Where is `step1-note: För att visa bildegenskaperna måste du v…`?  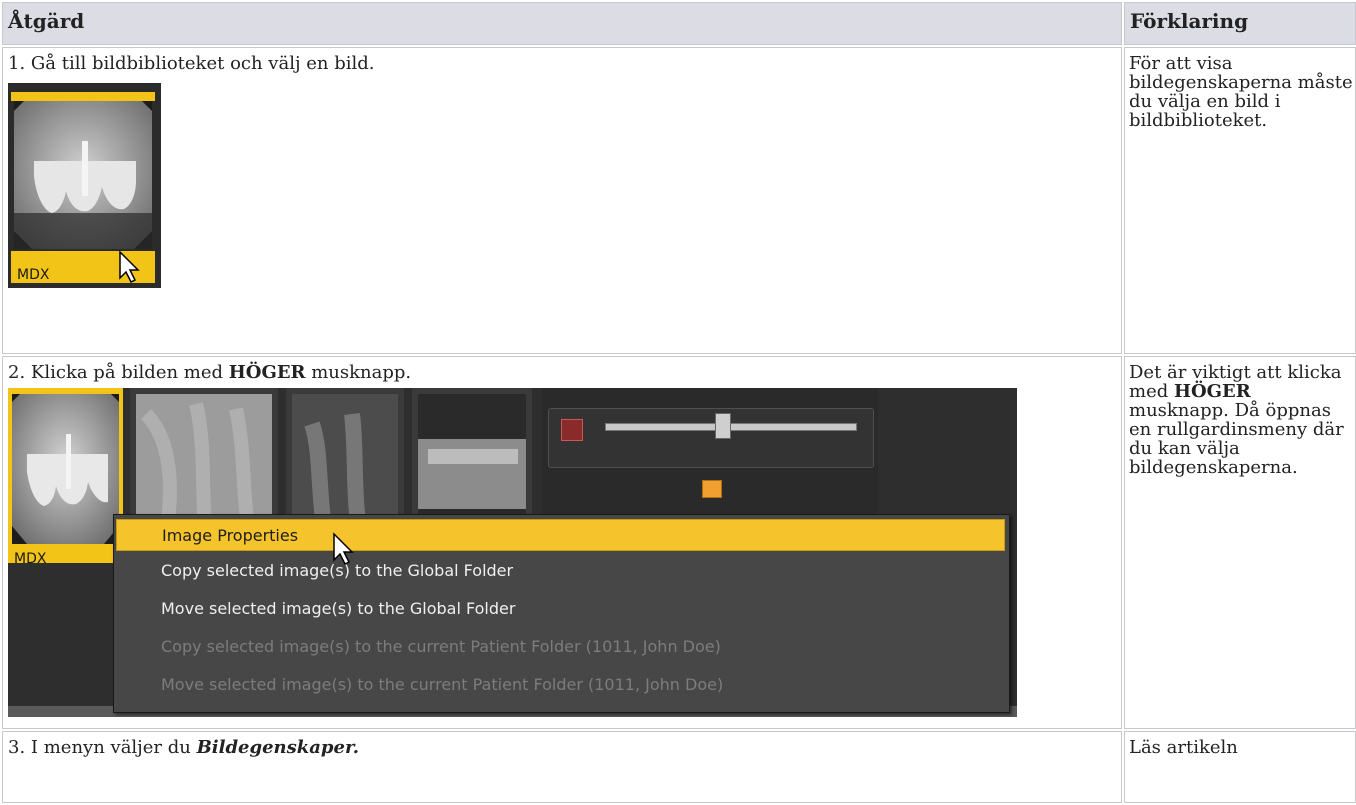 step1-note: För att visa bildegenskaperna måste du v… is located at coordinates (1241, 92).